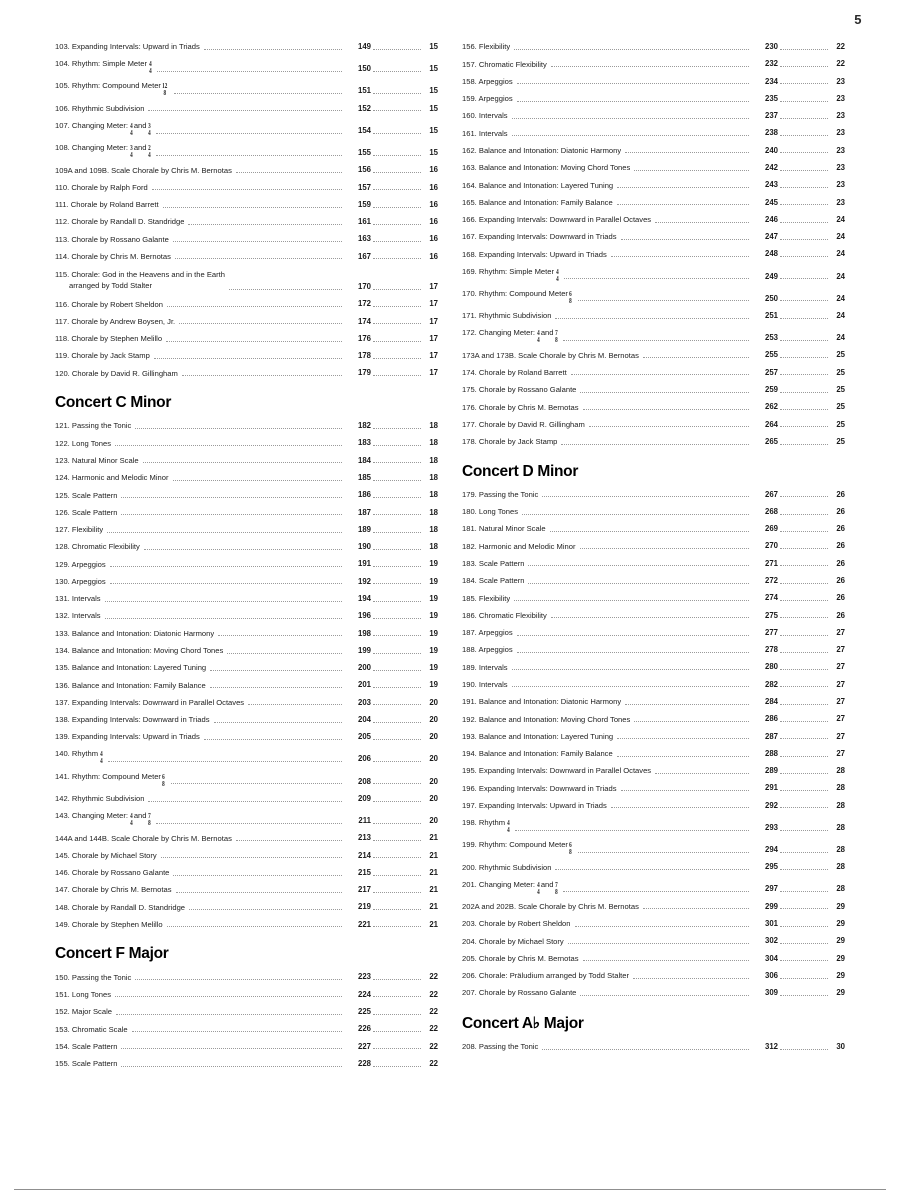 The width and height of the screenshot is (900, 1200). What do you see at coordinates (653, 924) in the screenshot?
I see `toc-entry: 203. Chorale by Robert Sheldon 301 29` at bounding box center [653, 924].